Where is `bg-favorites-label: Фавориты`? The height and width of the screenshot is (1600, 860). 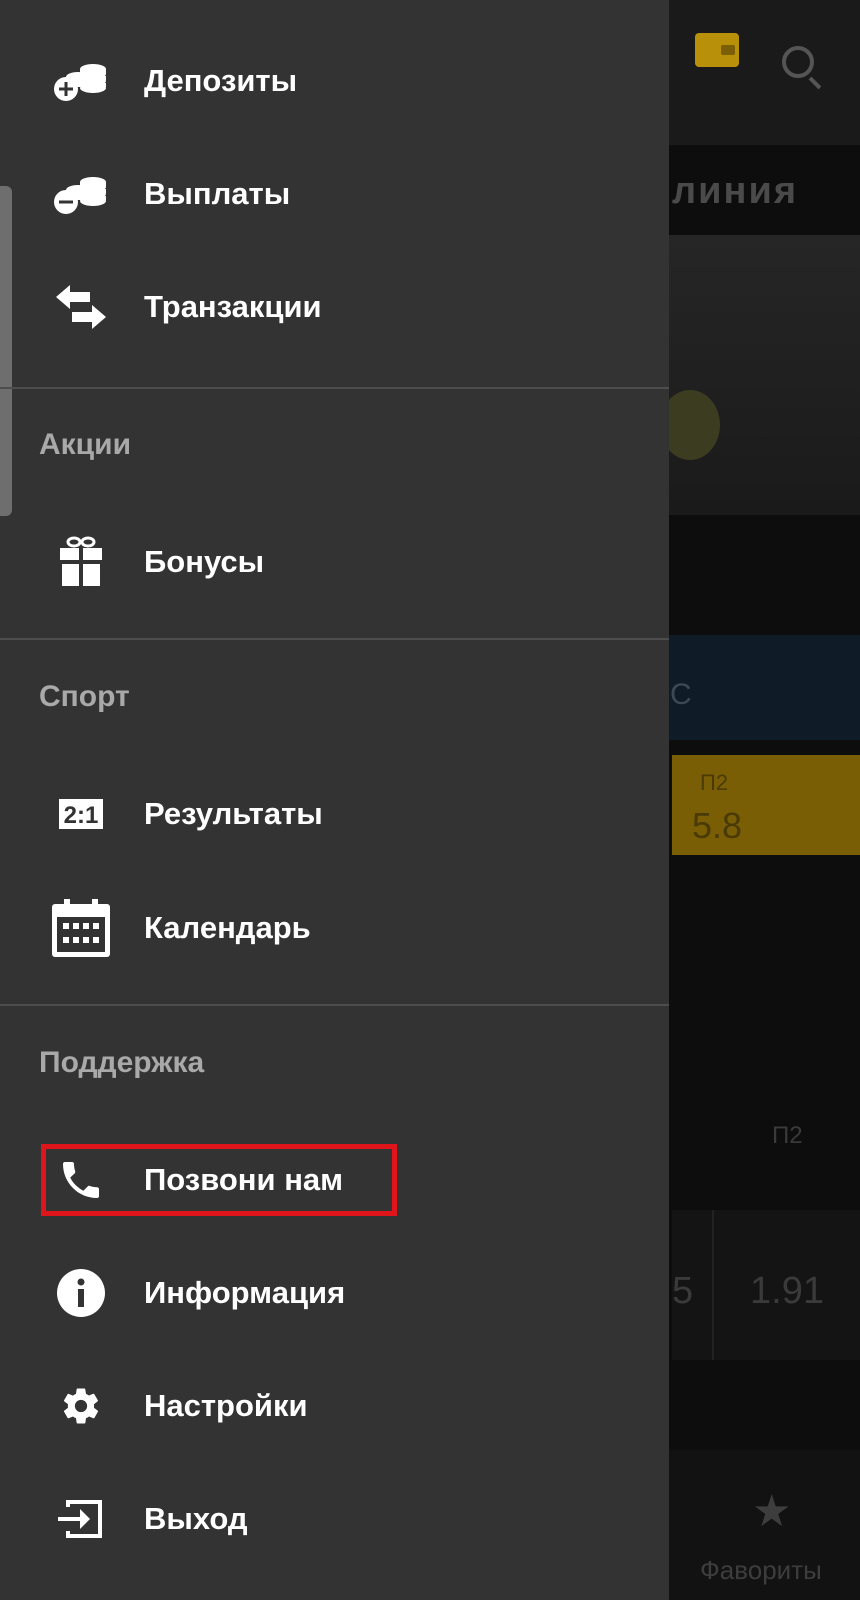
bg-favorites-label: Фавориты is located at coordinates (761, 1570).